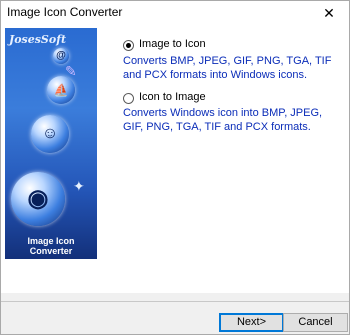 The width and height of the screenshot is (350, 335). What do you see at coordinates (128, 45) in the screenshot?
I see `radio-image-to-icon` at bounding box center [128, 45].